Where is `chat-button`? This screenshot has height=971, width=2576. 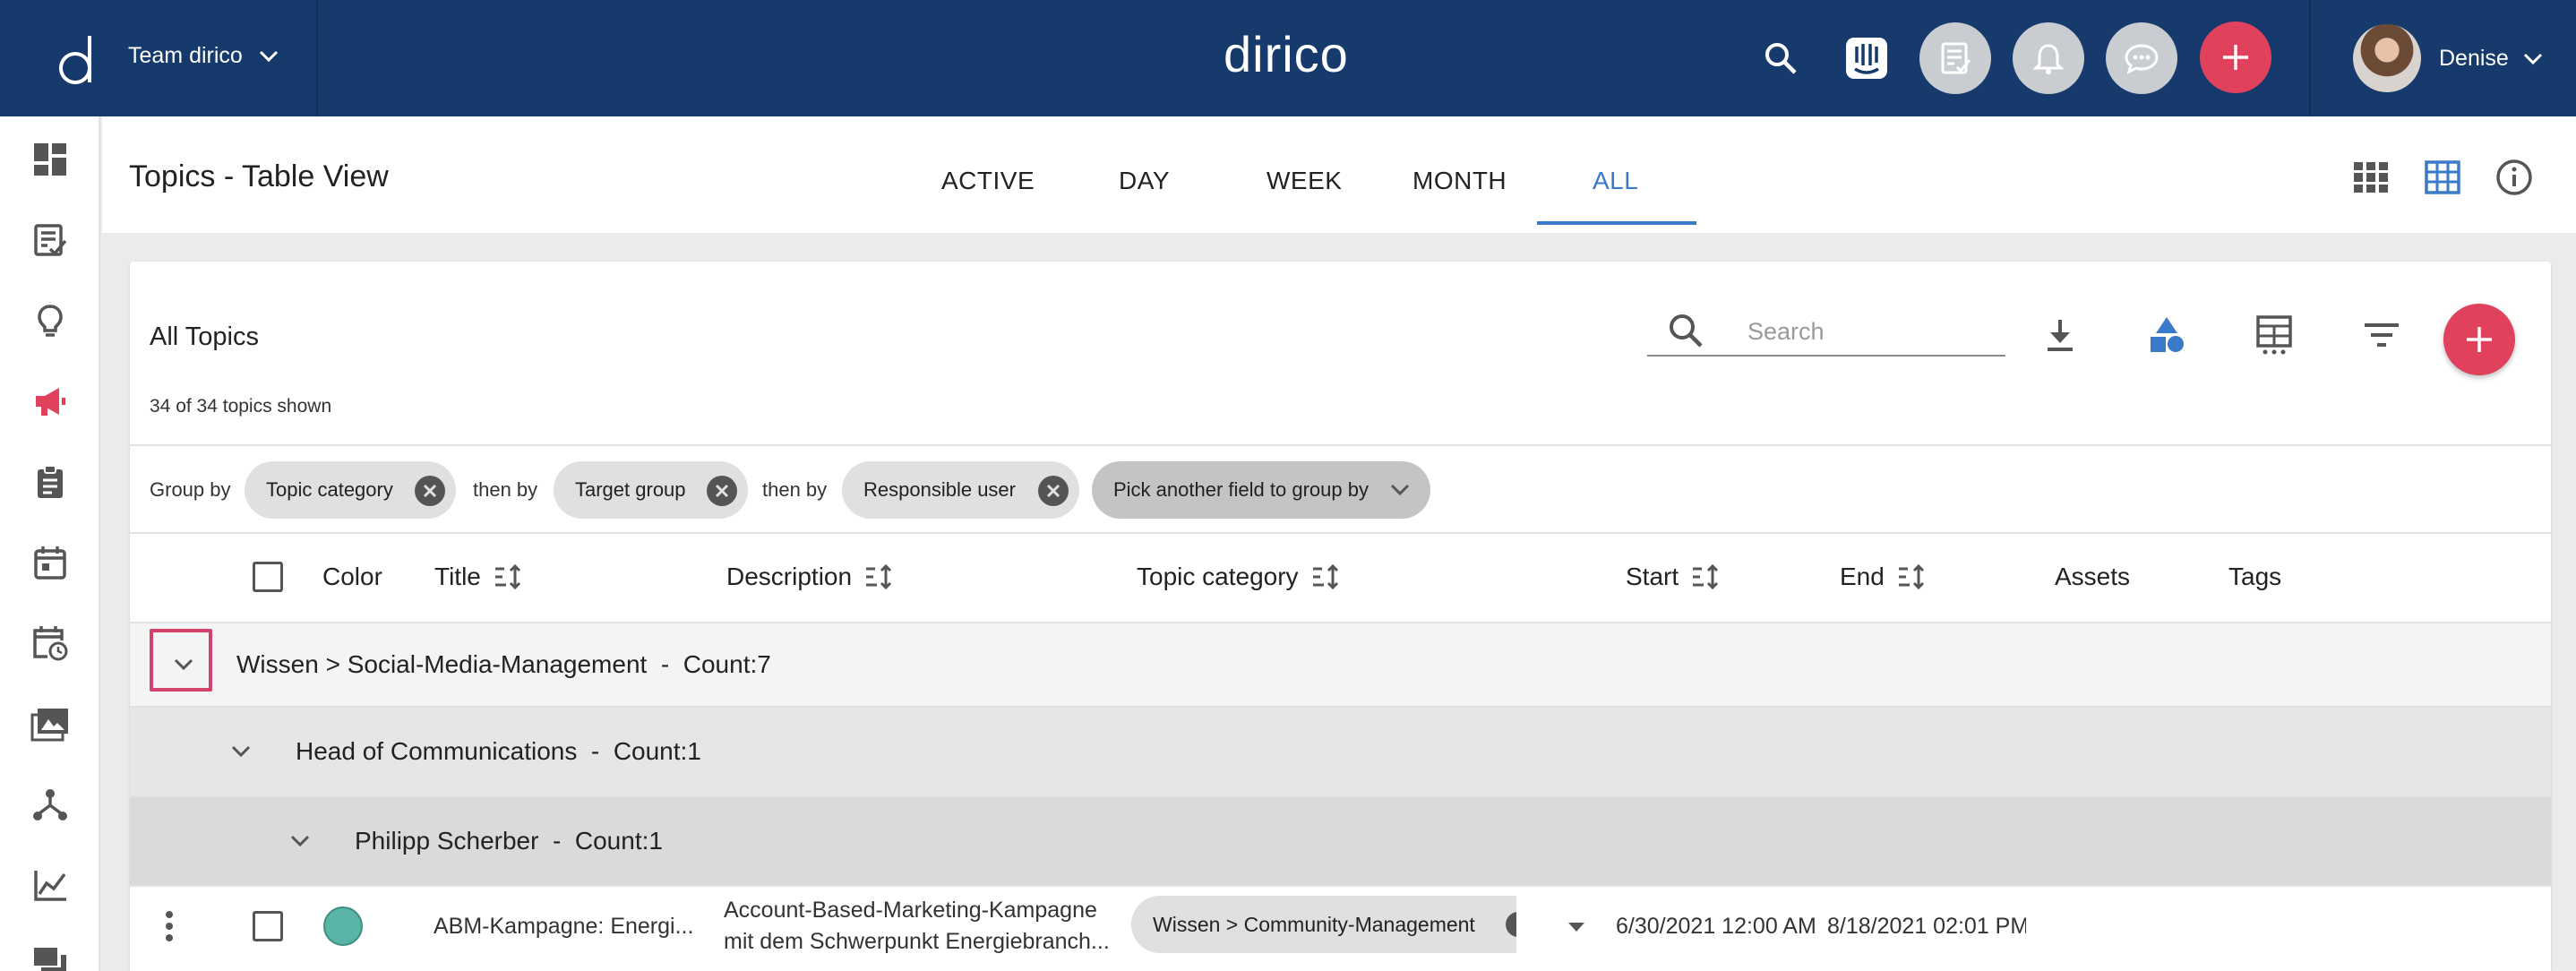
chat-button is located at coordinates (2141, 58).